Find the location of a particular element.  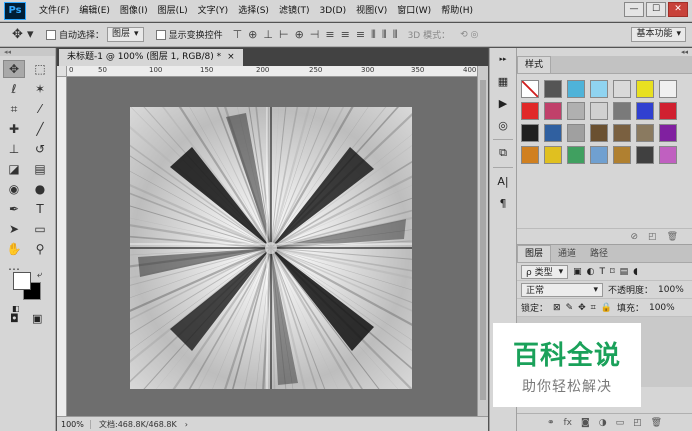

move-tool-icon: ✥ is located at coordinates (14, 69).